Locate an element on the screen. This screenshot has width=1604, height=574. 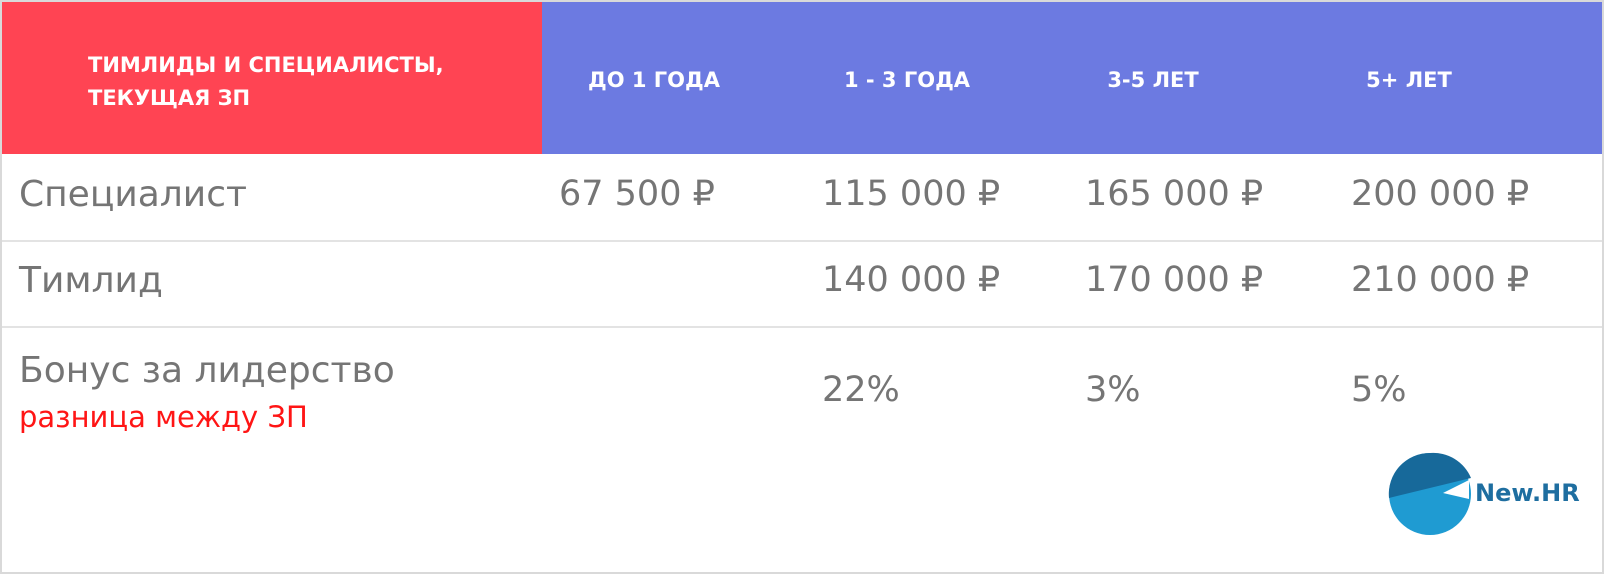
newhr-logo: New.HR is located at coordinates (1487, 494).